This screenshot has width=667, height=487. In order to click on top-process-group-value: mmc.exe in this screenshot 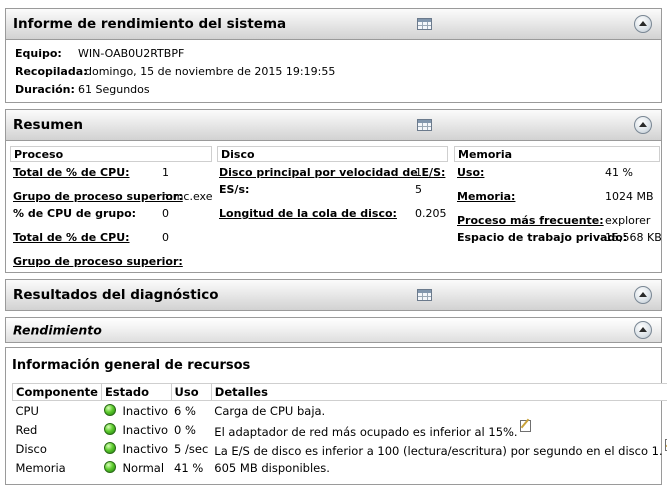, I will do `click(187, 196)`.